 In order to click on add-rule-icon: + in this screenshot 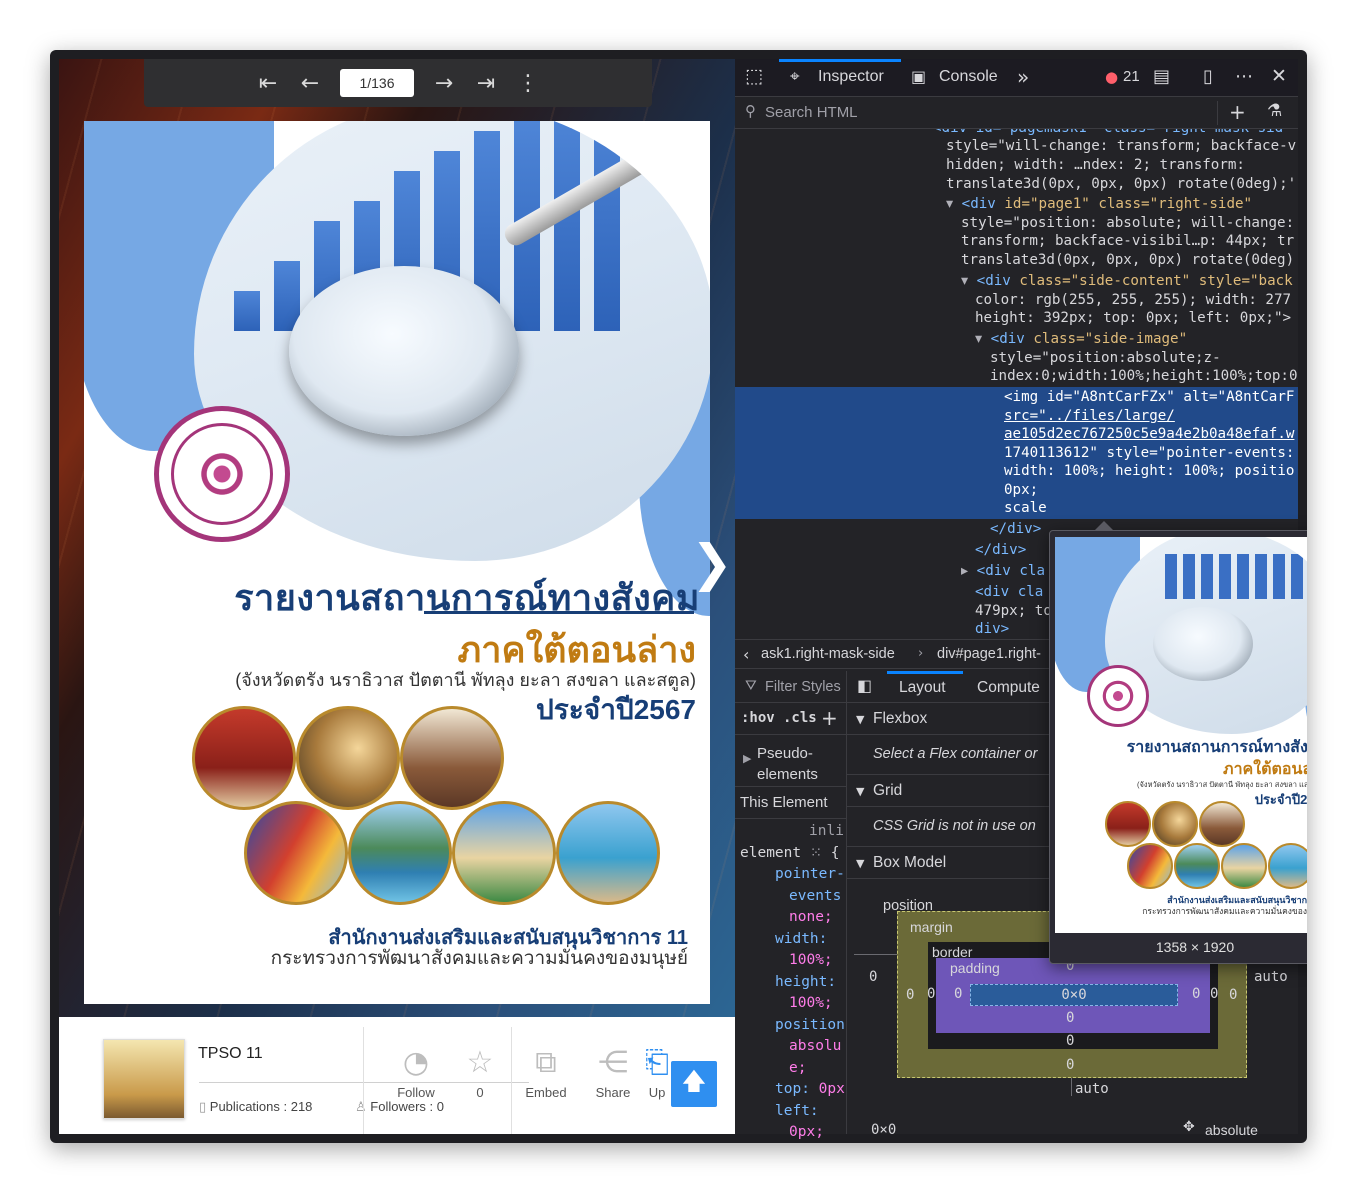, I will do `click(829, 718)`.